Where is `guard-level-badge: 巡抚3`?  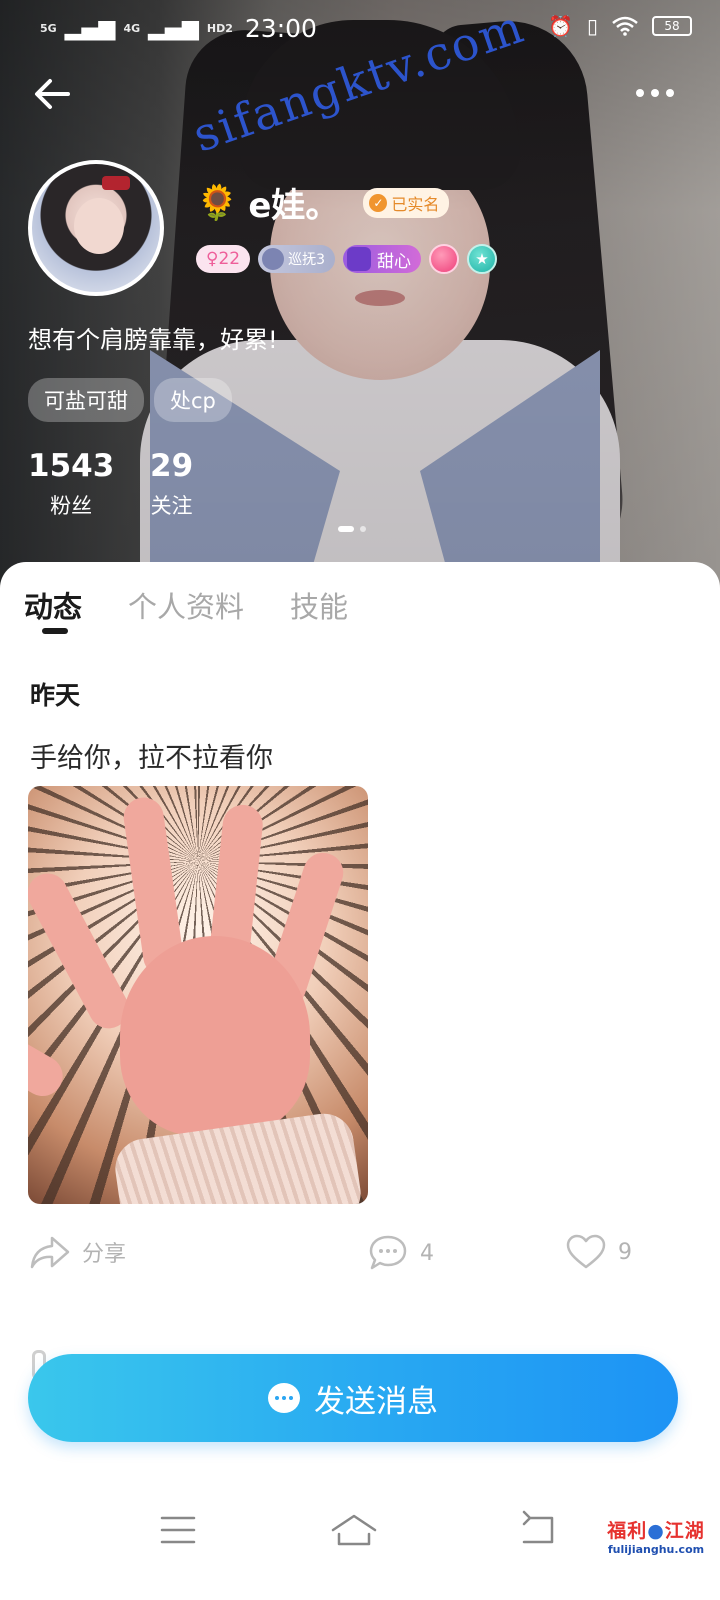
guard-level-badge: 巡抚3 is located at coordinates (297, 259).